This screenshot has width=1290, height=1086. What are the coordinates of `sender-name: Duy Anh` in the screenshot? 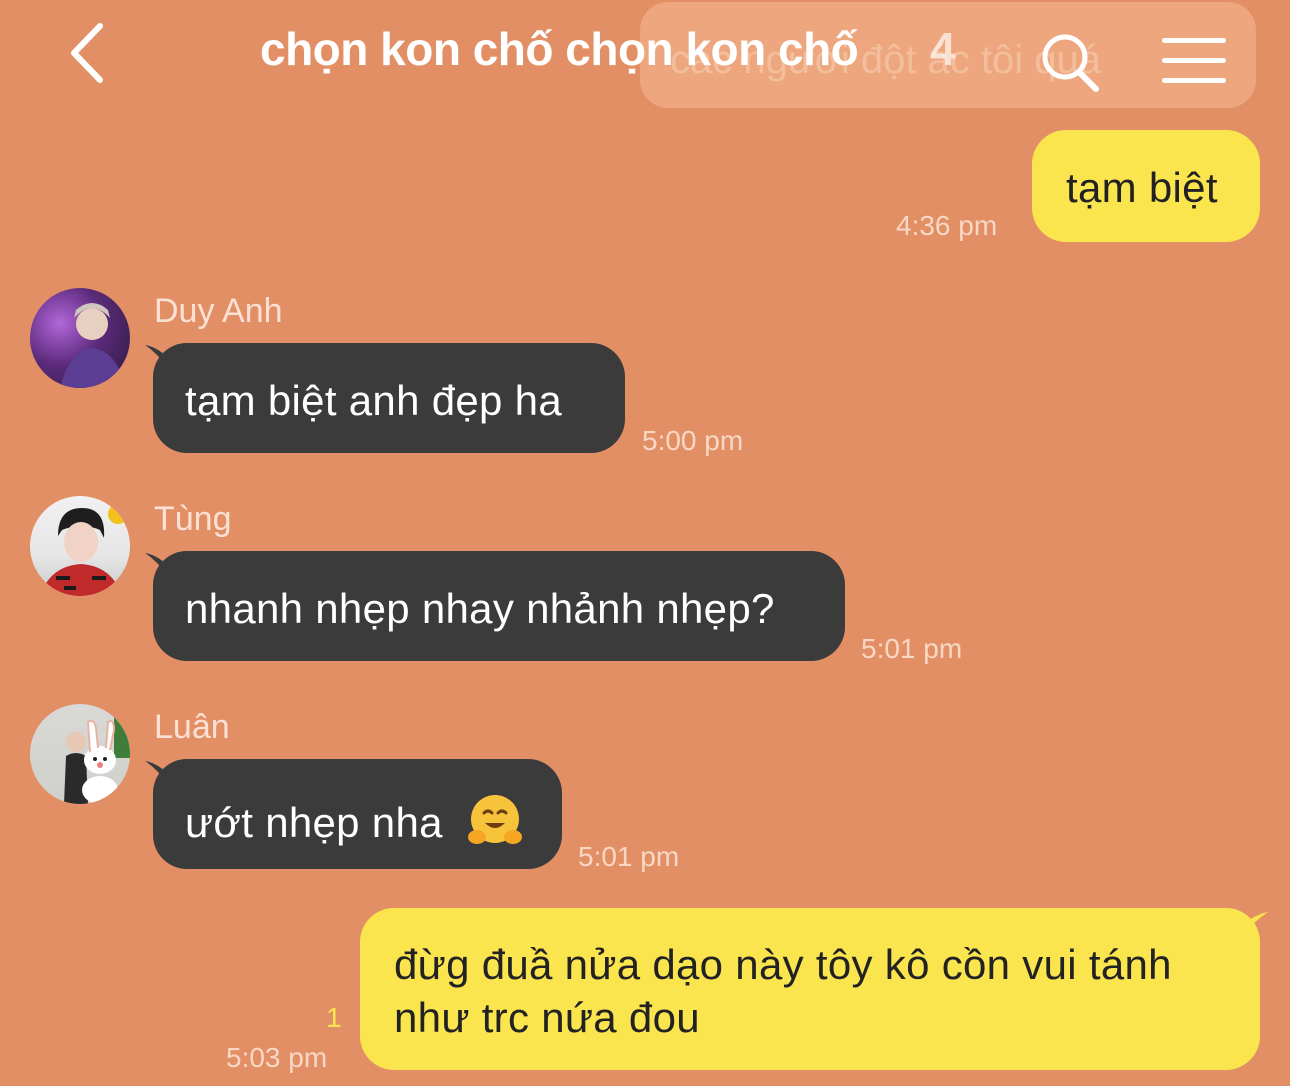 It's located at (218, 311).